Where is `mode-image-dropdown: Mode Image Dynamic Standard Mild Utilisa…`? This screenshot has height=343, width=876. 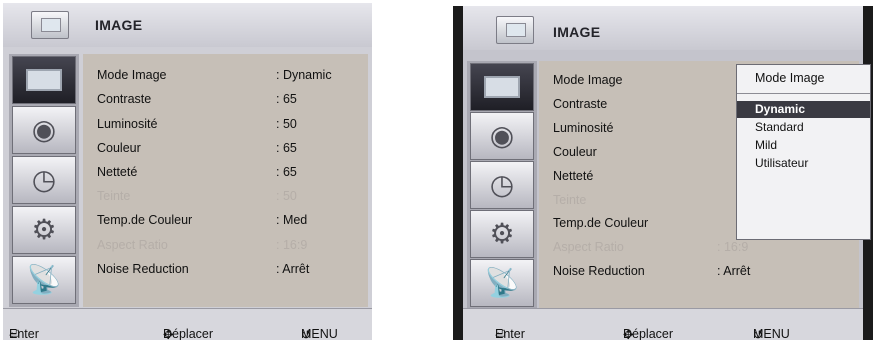
mode-image-dropdown: Mode Image Dynamic Standard Mild Utilisa… is located at coordinates (803, 152).